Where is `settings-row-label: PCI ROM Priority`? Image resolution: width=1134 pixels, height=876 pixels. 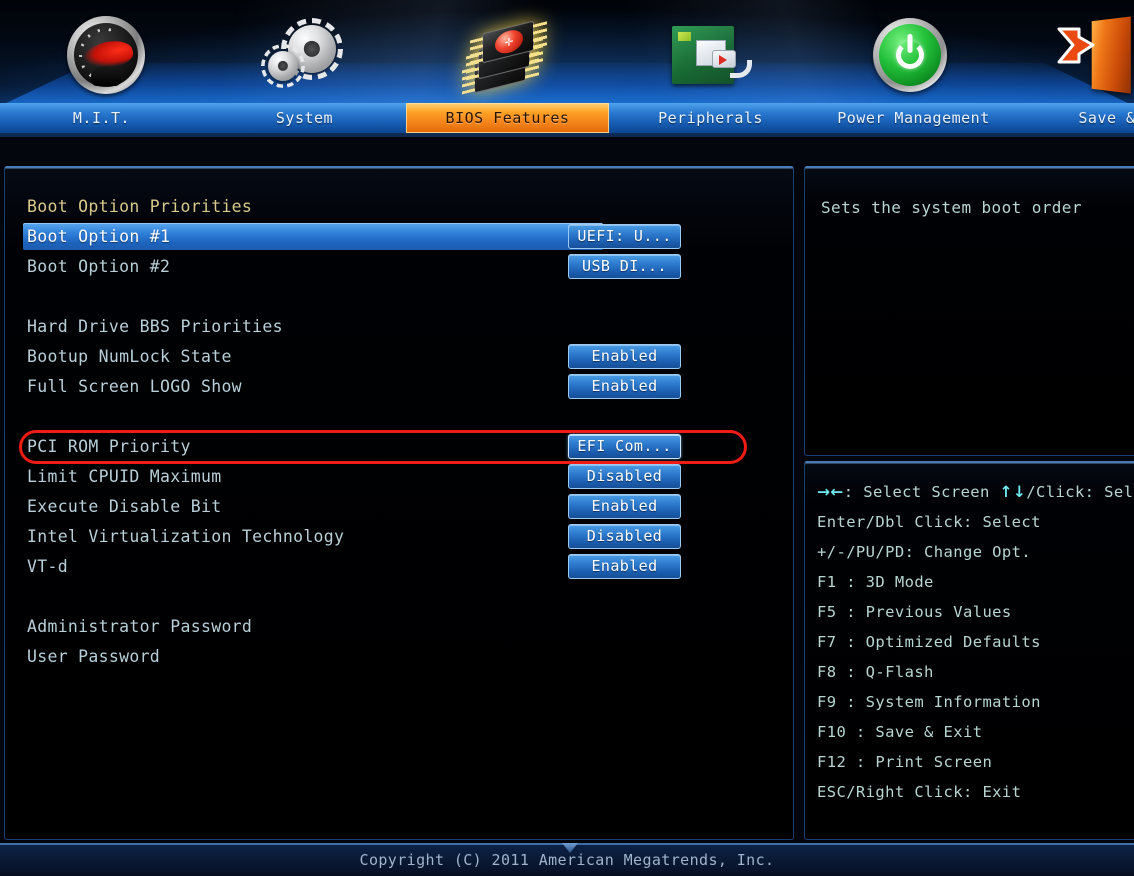
settings-row-label: PCI ROM Priority is located at coordinates (109, 446).